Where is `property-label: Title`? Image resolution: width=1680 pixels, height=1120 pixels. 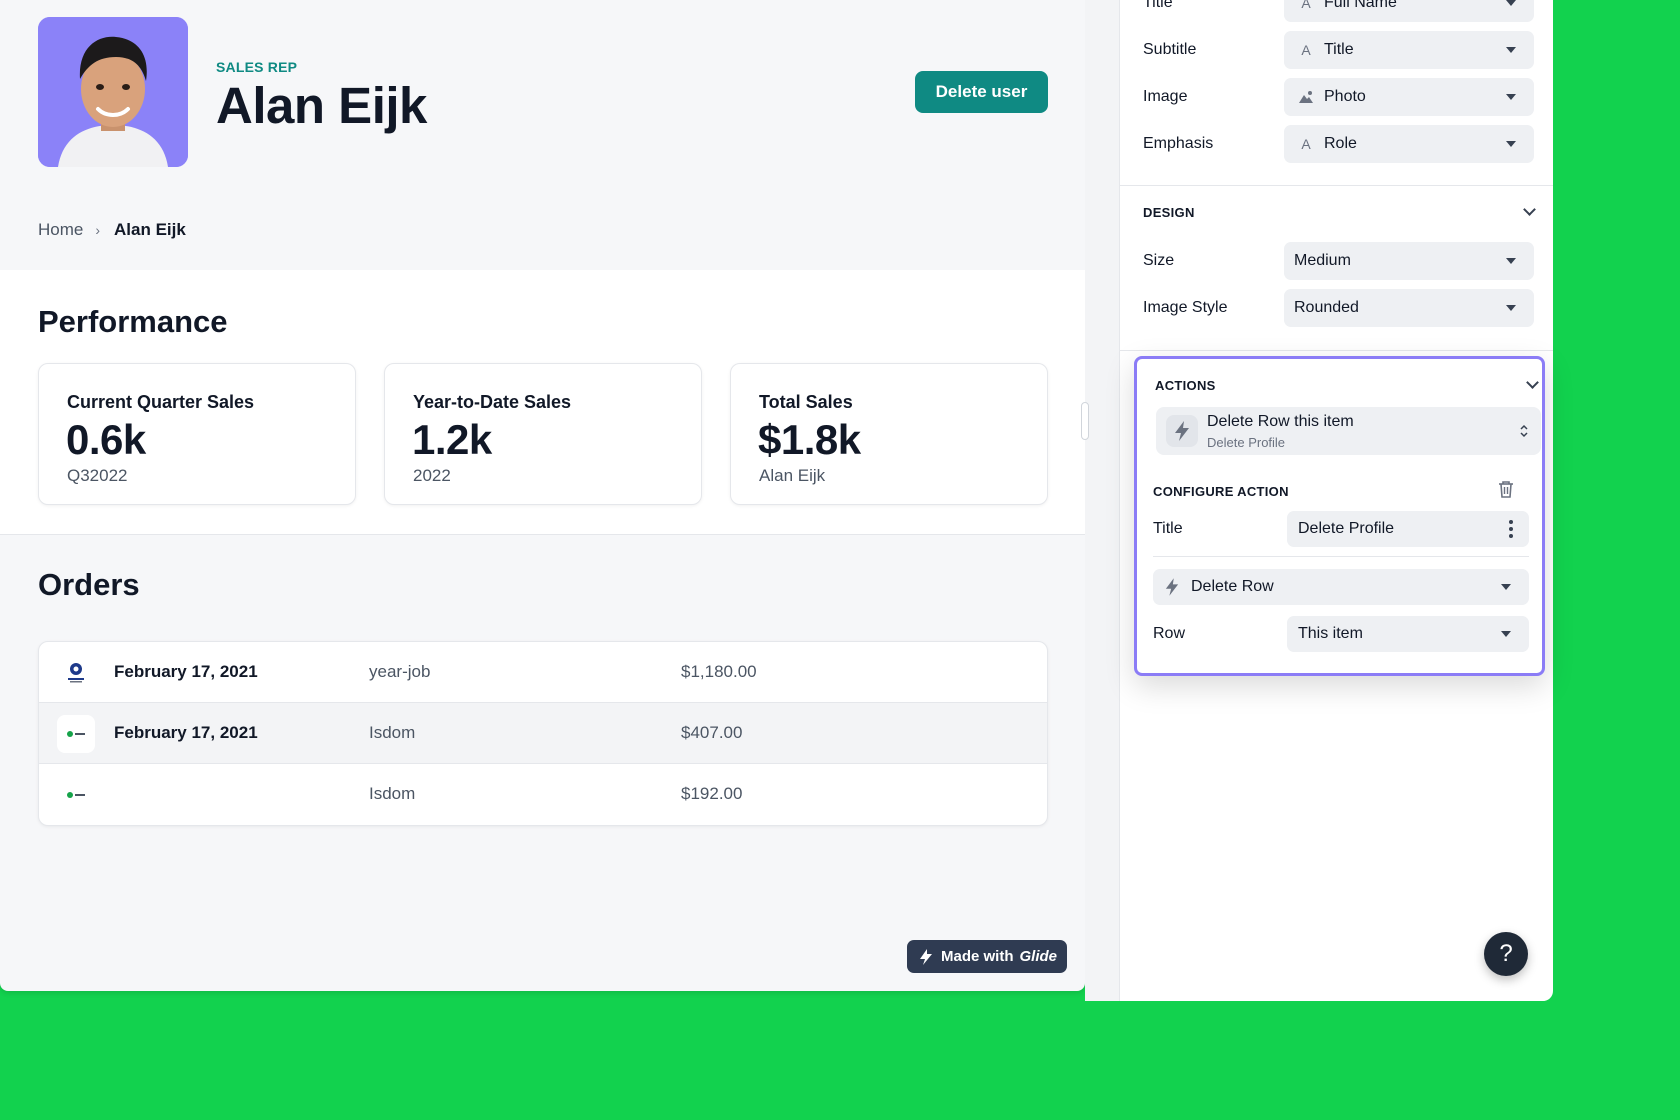
property-label: Title is located at coordinates (1158, 5).